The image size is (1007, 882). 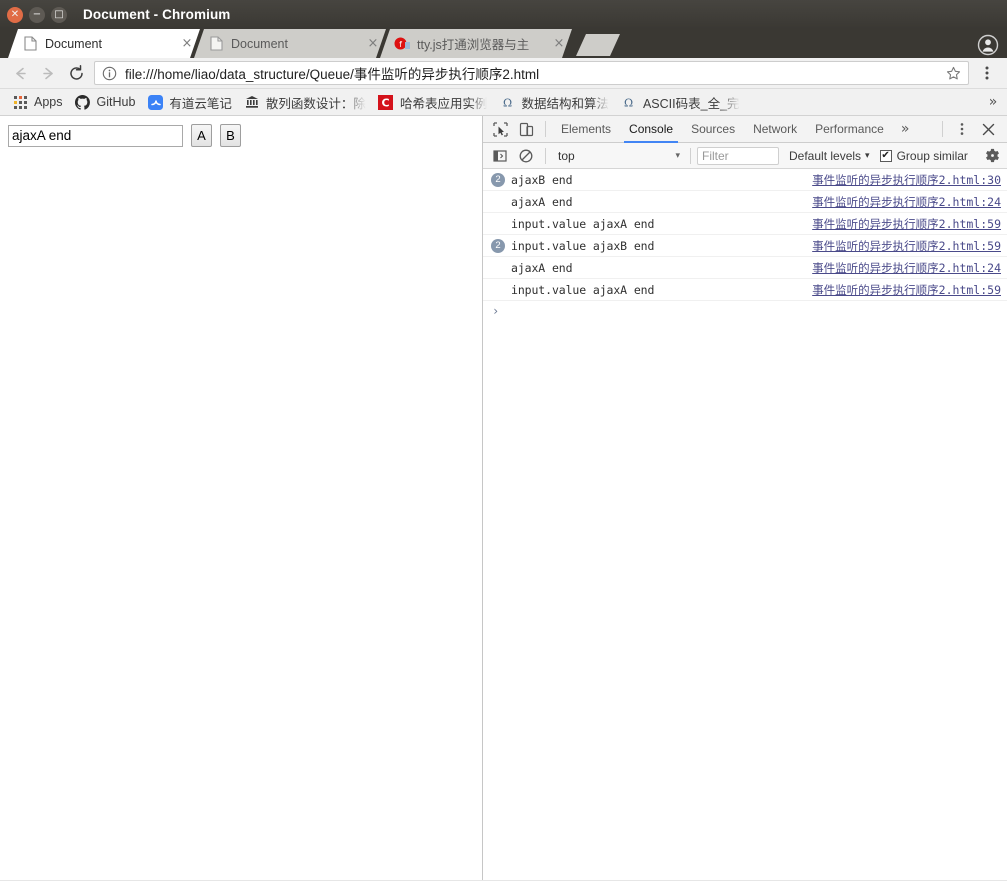 What do you see at coordinates (433, 102) in the screenshot?
I see `bookmark-hashtable-example: C 哈希表应用实例` at bounding box center [433, 102].